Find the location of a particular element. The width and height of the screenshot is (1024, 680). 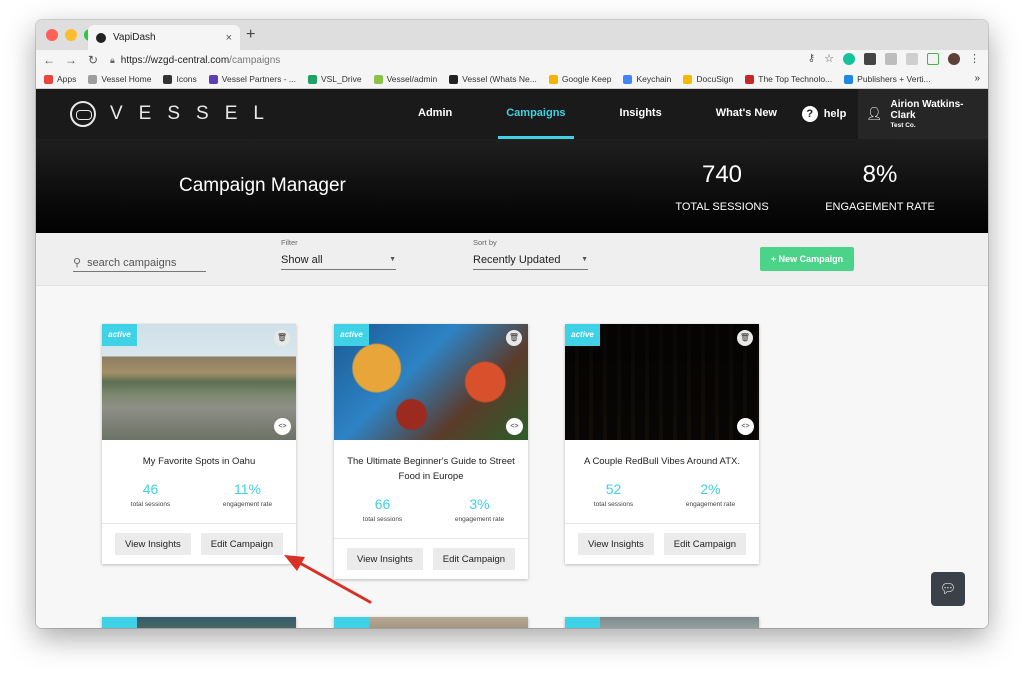

user-menu: 👤︎ Airion Watkins-Clark Test Co. is located at coordinates (923, 114).